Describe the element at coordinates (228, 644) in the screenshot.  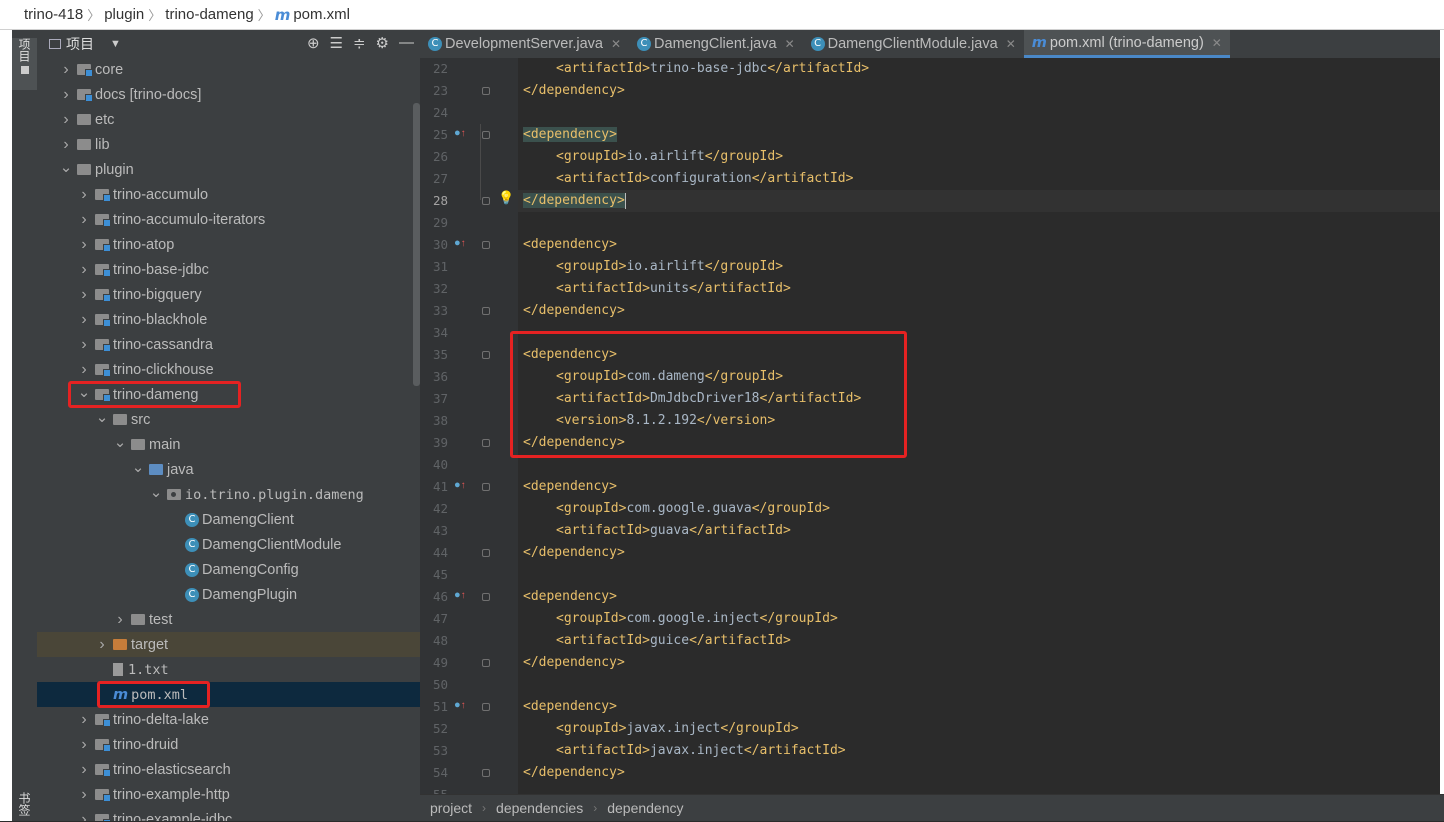
I see `tree-item-target: › target` at that location.